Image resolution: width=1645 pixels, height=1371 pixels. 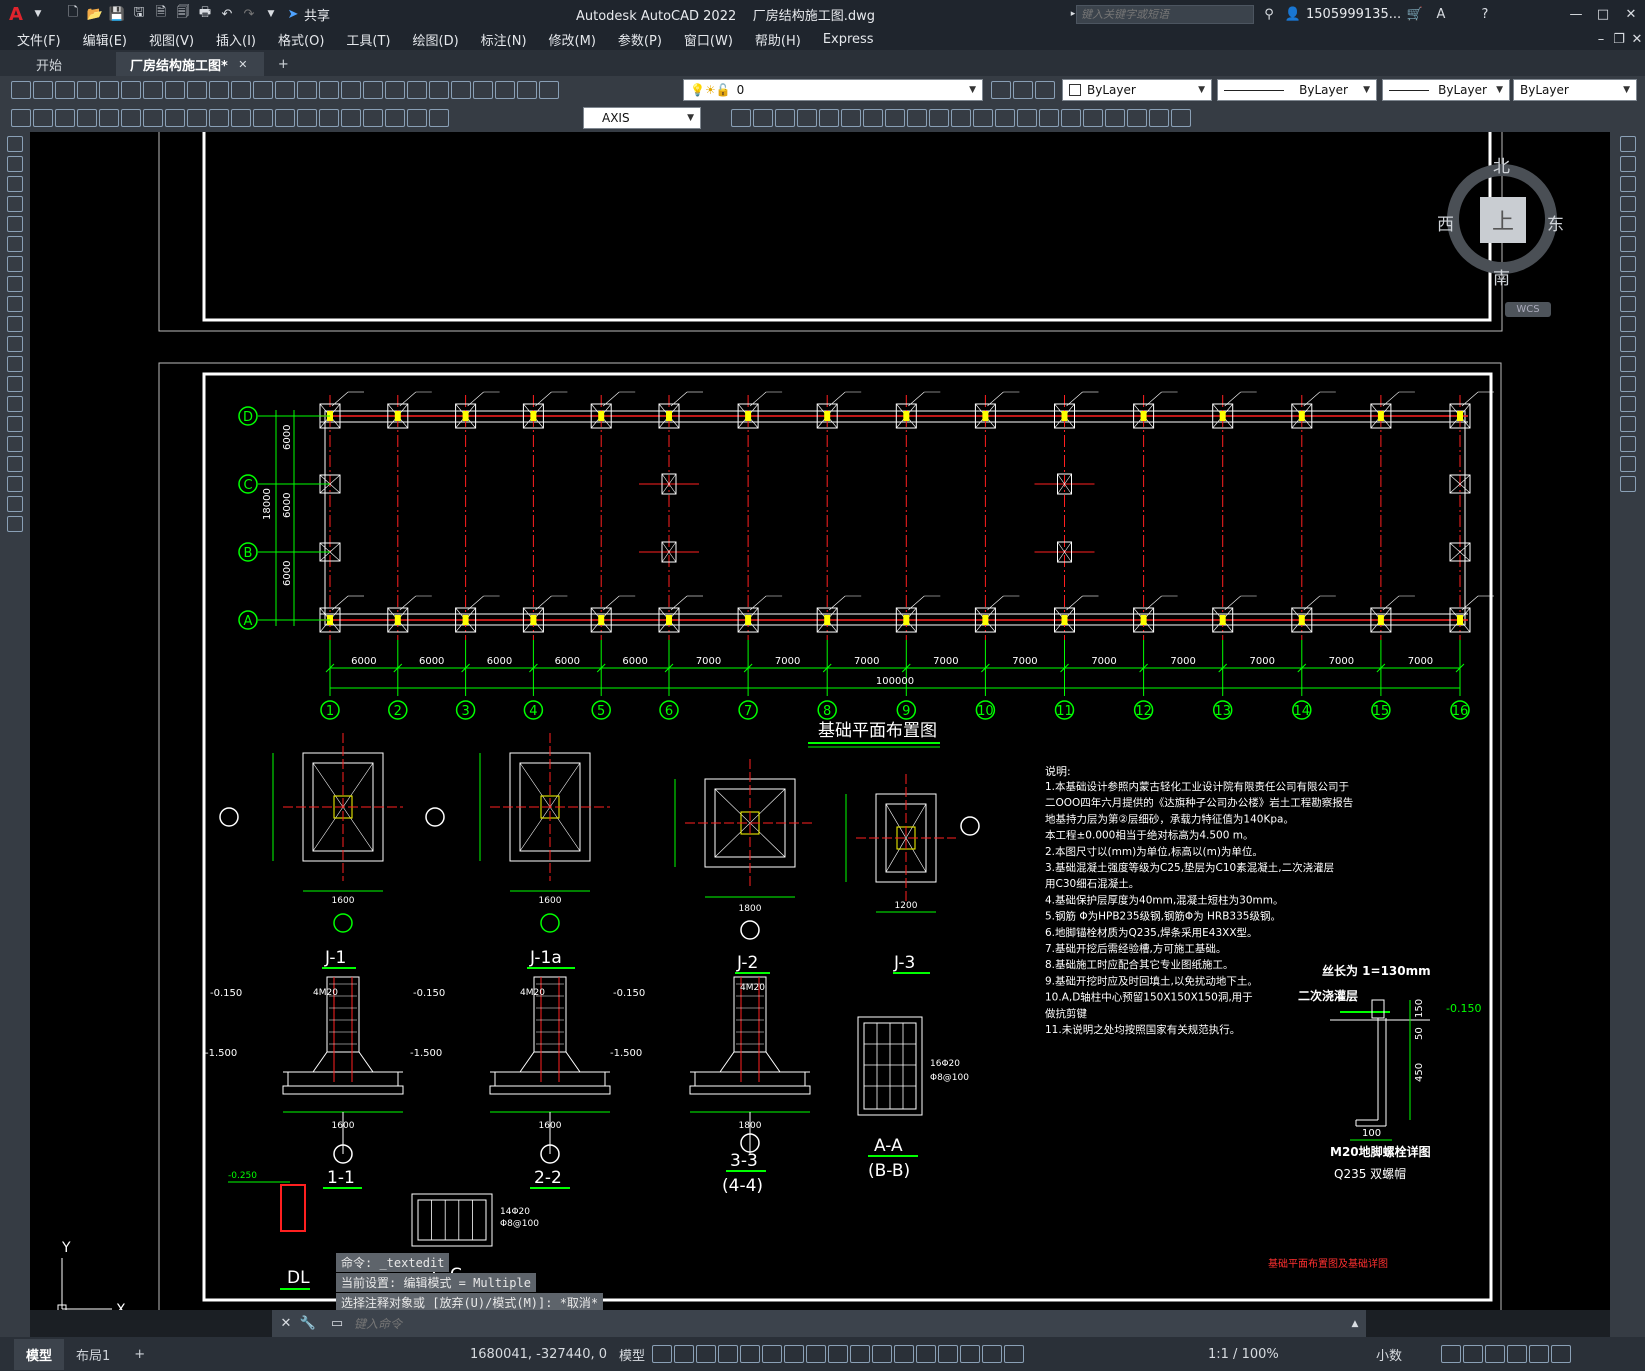 What do you see at coordinates (1243, 1354) in the screenshot?
I see `annotation-scale: 1:1 / 100%` at bounding box center [1243, 1354].